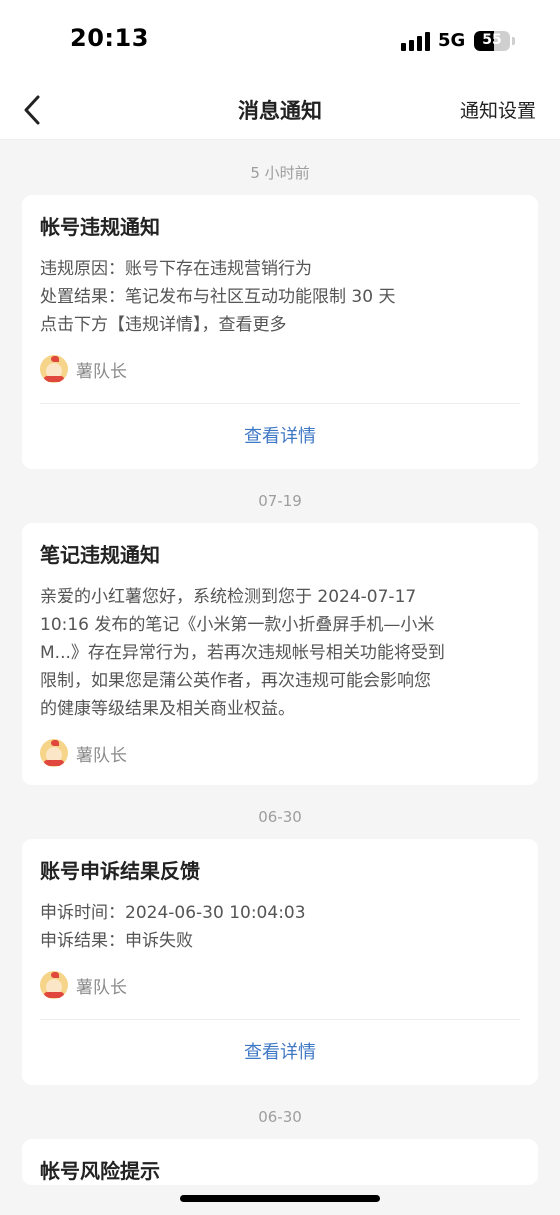 Image resolution: width=560 pixels, height=1215 pixels. Describe the element at coordinates (416, 41) in the screenshot. I see `signal-icon` at that location.